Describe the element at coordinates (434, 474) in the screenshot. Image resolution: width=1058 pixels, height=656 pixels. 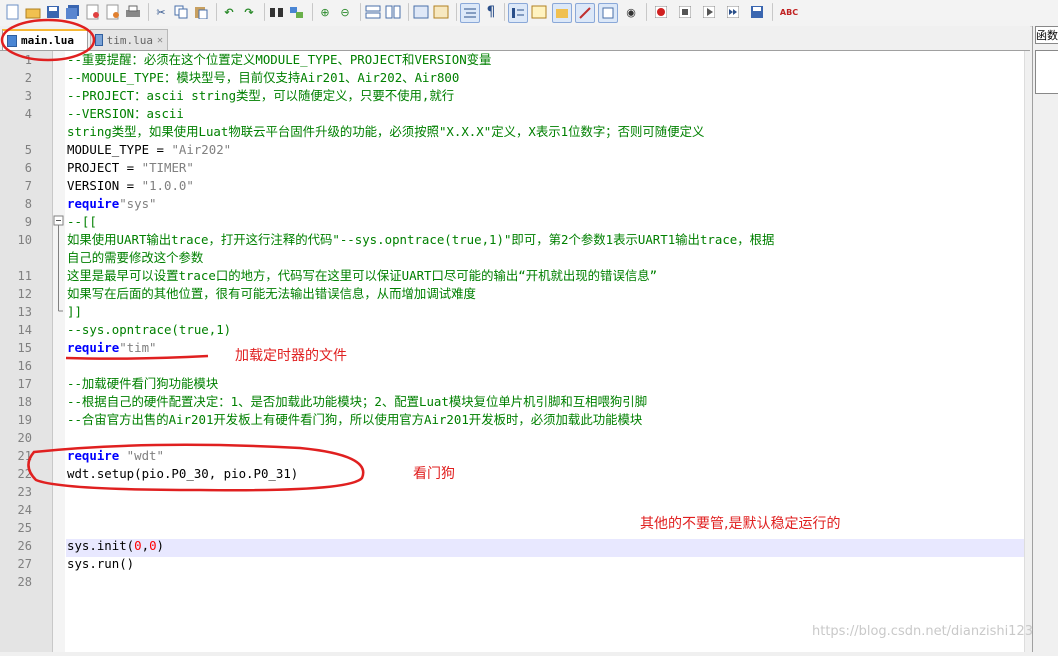
I see `annotation-wdt: 看门狗` at that location.